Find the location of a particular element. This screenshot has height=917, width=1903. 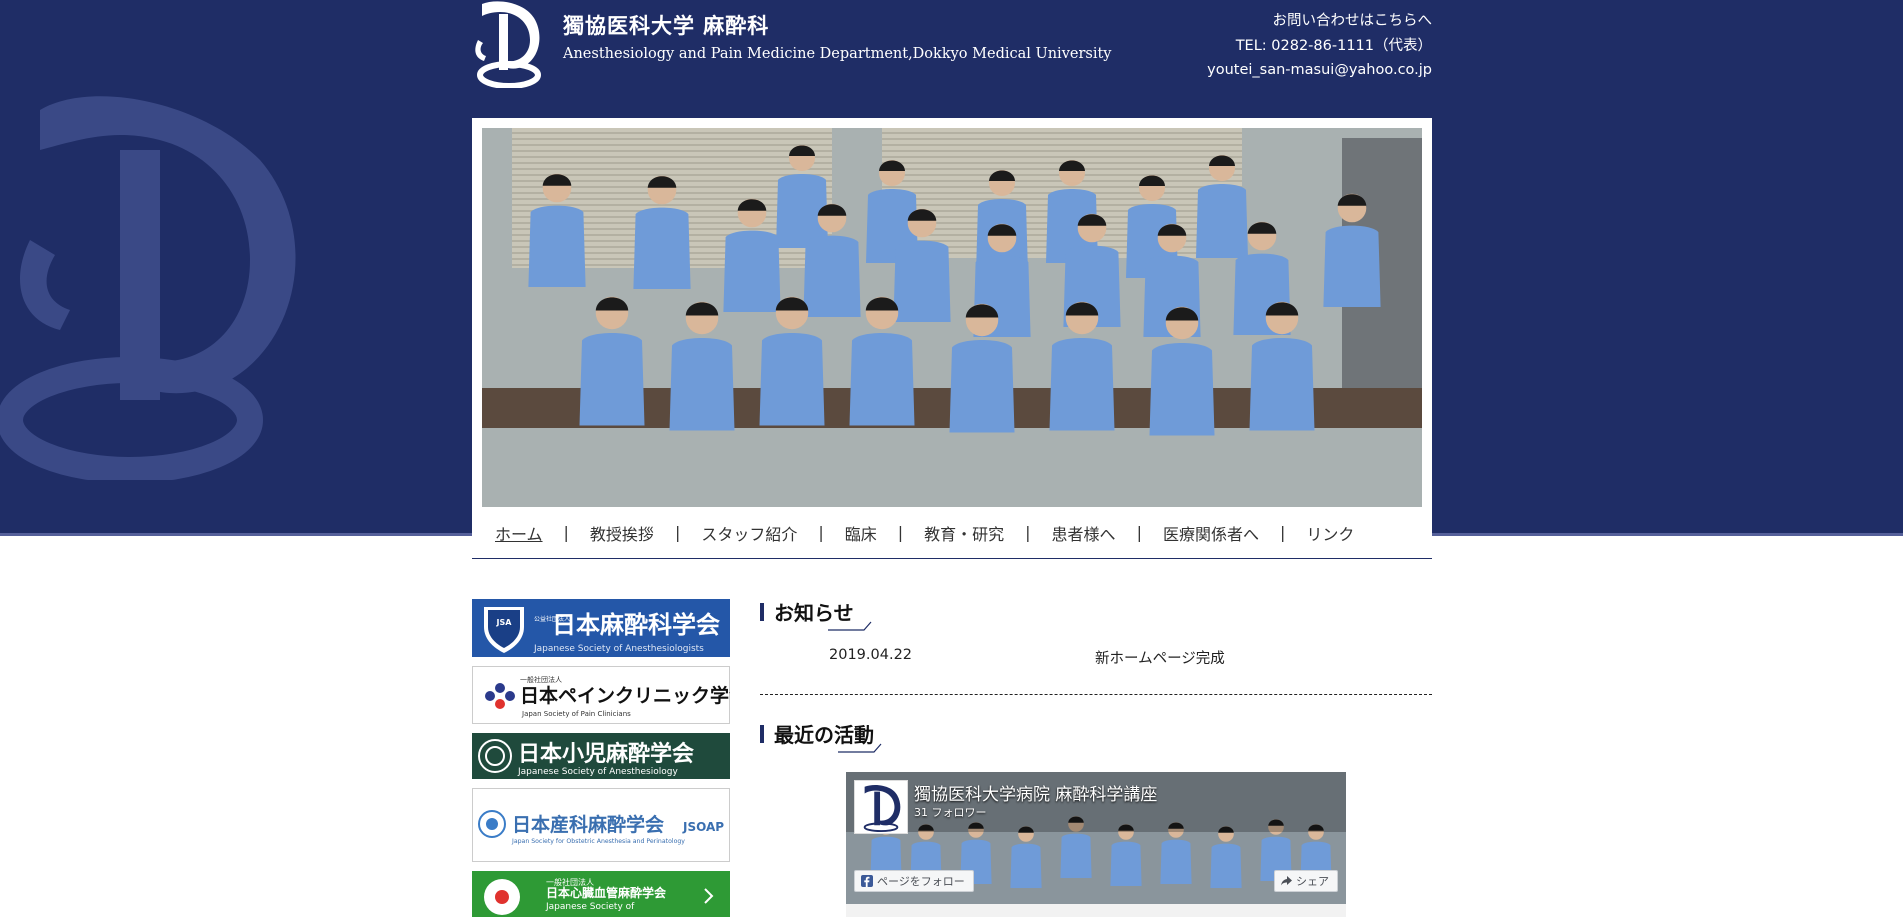

jscva-name: 日本心臓血管麻酔学会 is located at coordinates (606, 892).